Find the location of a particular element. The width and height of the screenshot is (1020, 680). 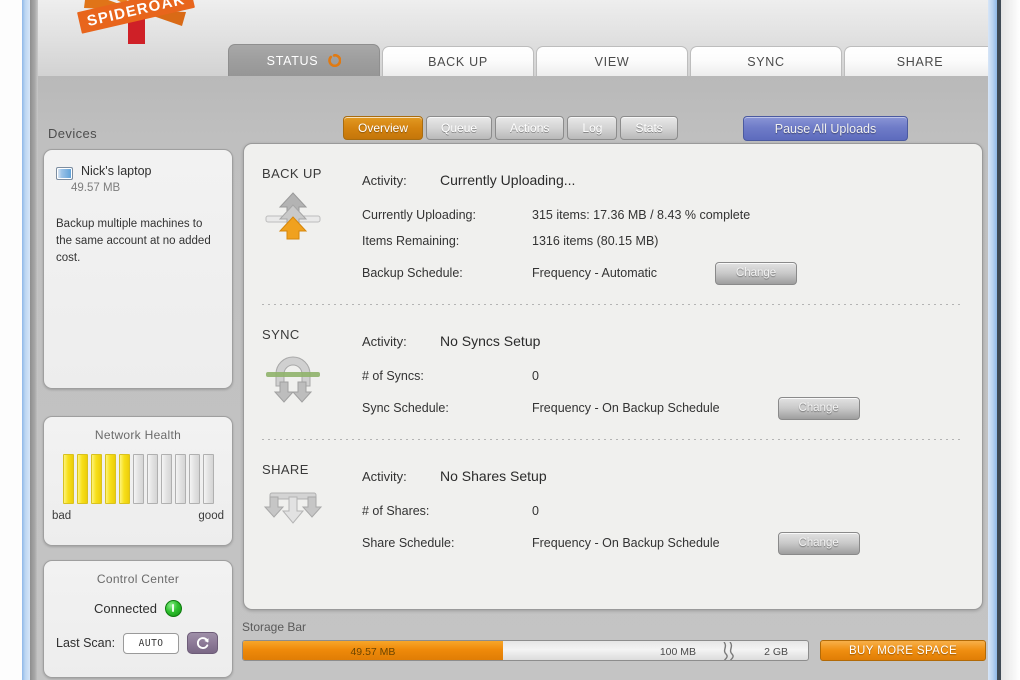

header-band: SPIDEROAK STATUS BACK UP VIEW SYNC SHARE is located at coordinates (513, 38).